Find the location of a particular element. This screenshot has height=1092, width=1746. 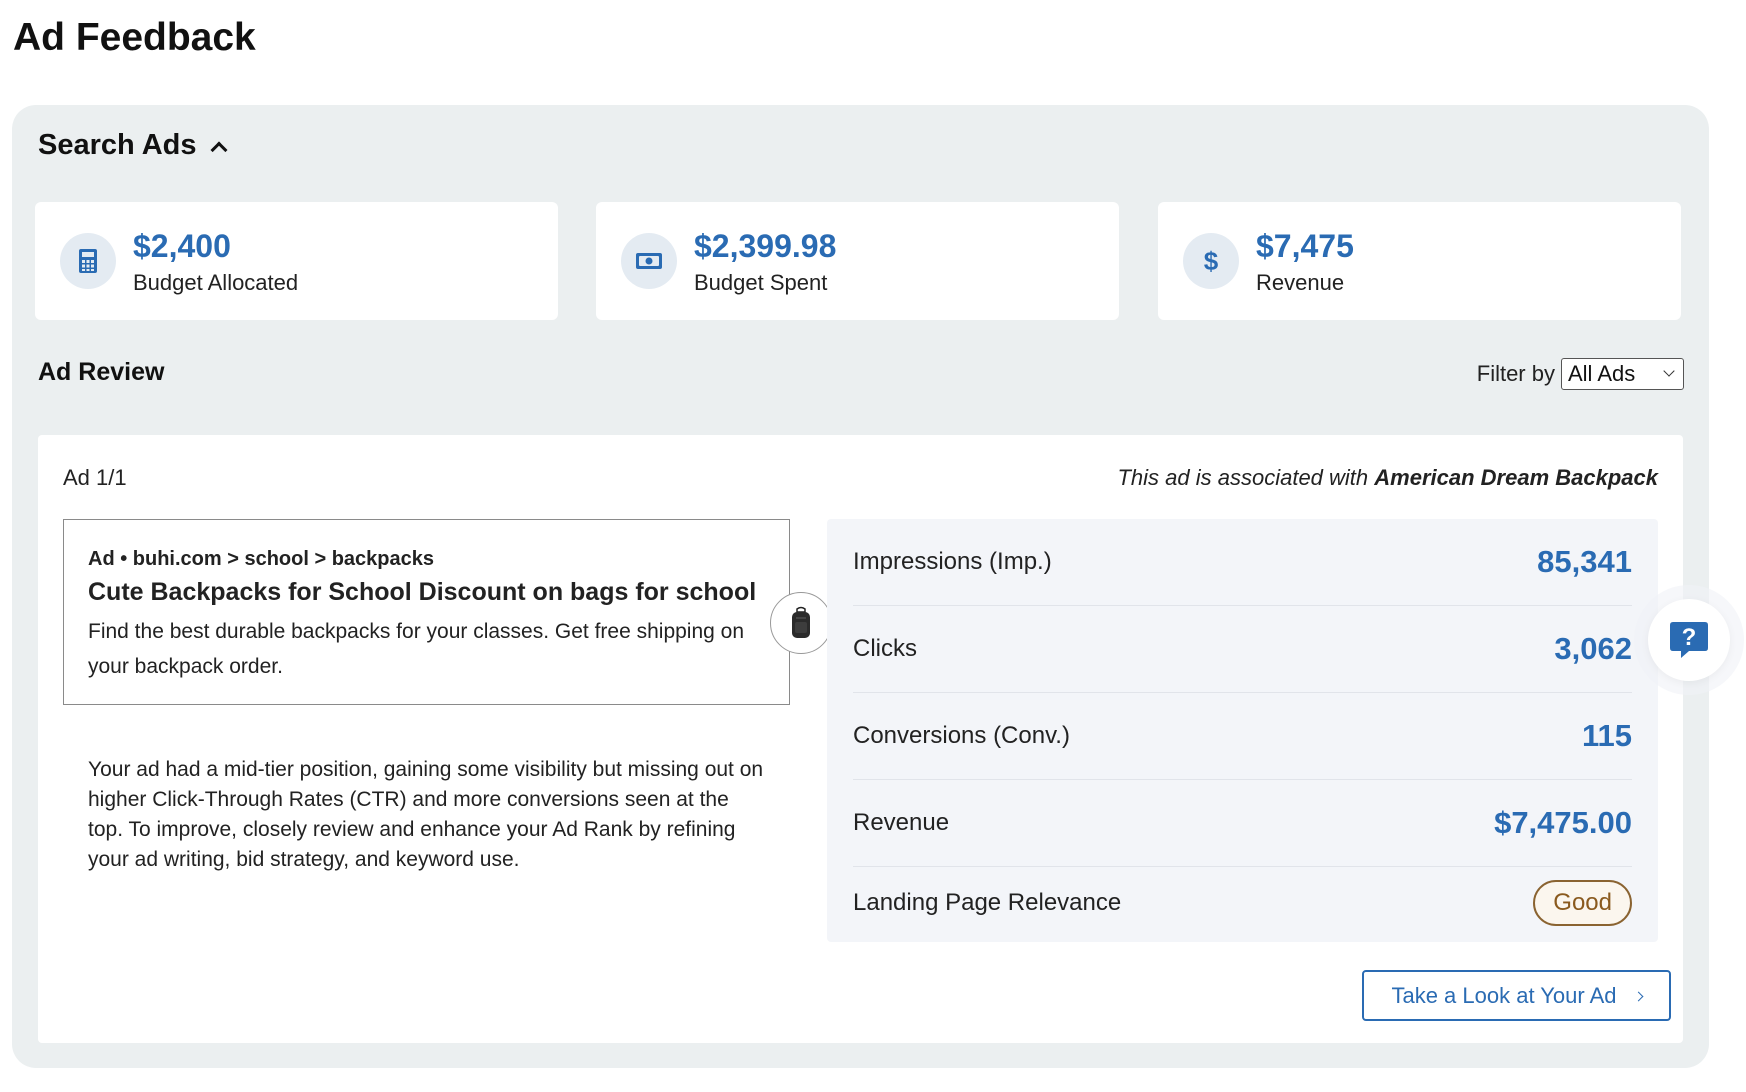

metric-value: $7,475.00 is located at coordinates (1563, 822).